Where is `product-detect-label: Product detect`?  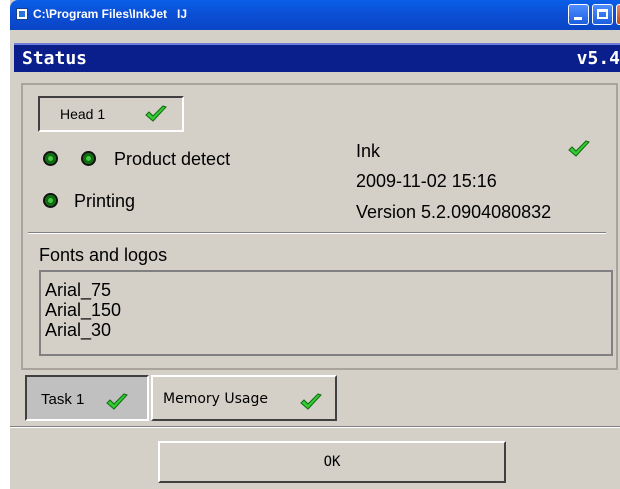
product-detect-label: Product detect is located at coordinates (172, 159).